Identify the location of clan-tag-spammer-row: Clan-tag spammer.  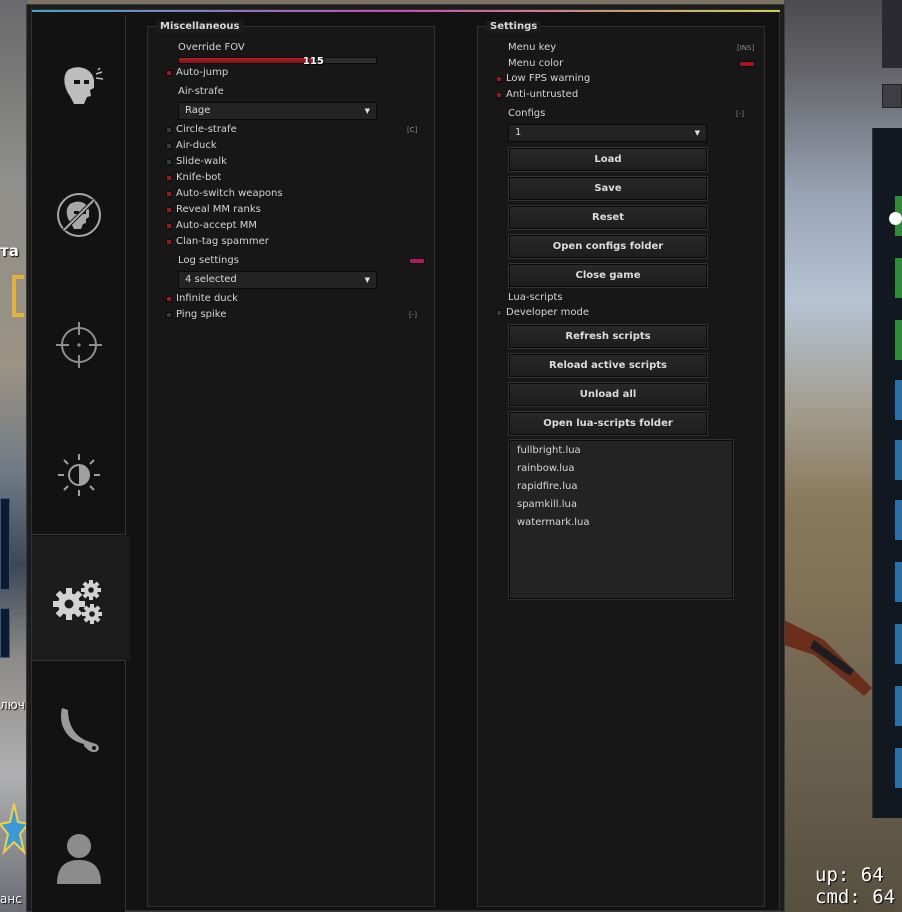
(286, 242).